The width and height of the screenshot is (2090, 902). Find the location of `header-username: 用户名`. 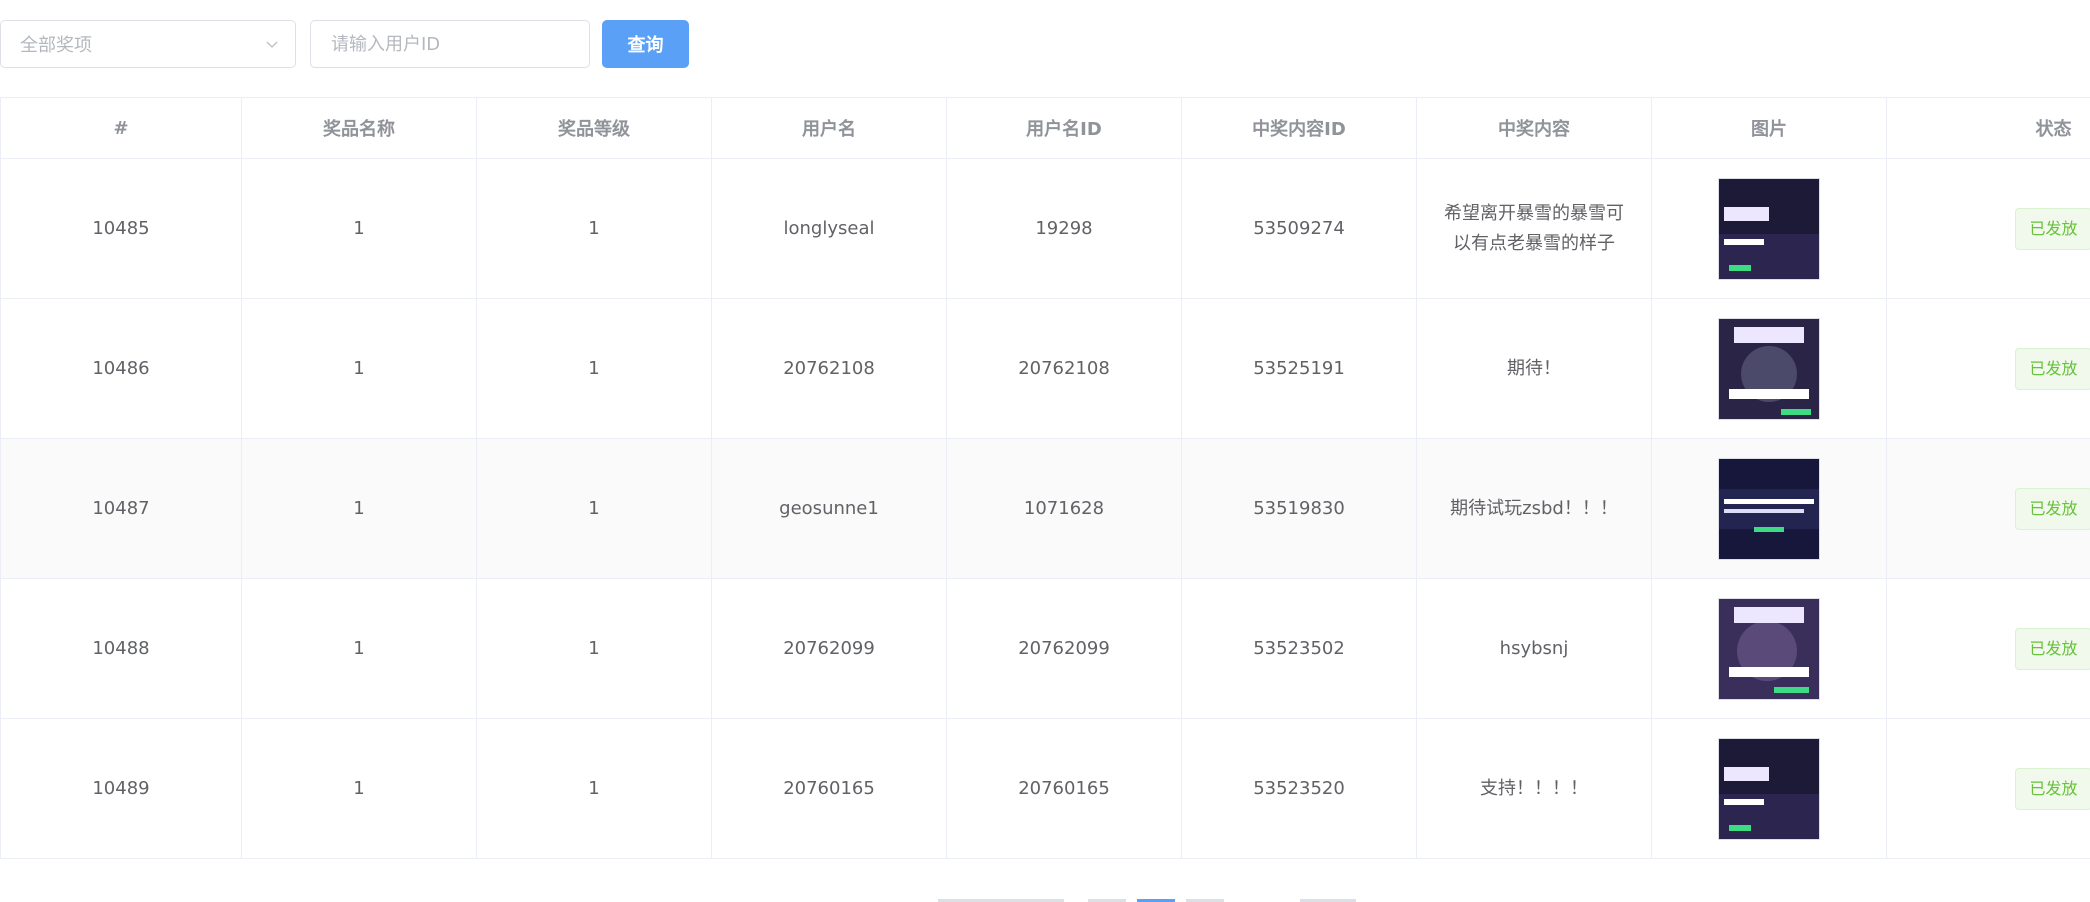

header-username: 用户名 is located at coordinates (829, 128).